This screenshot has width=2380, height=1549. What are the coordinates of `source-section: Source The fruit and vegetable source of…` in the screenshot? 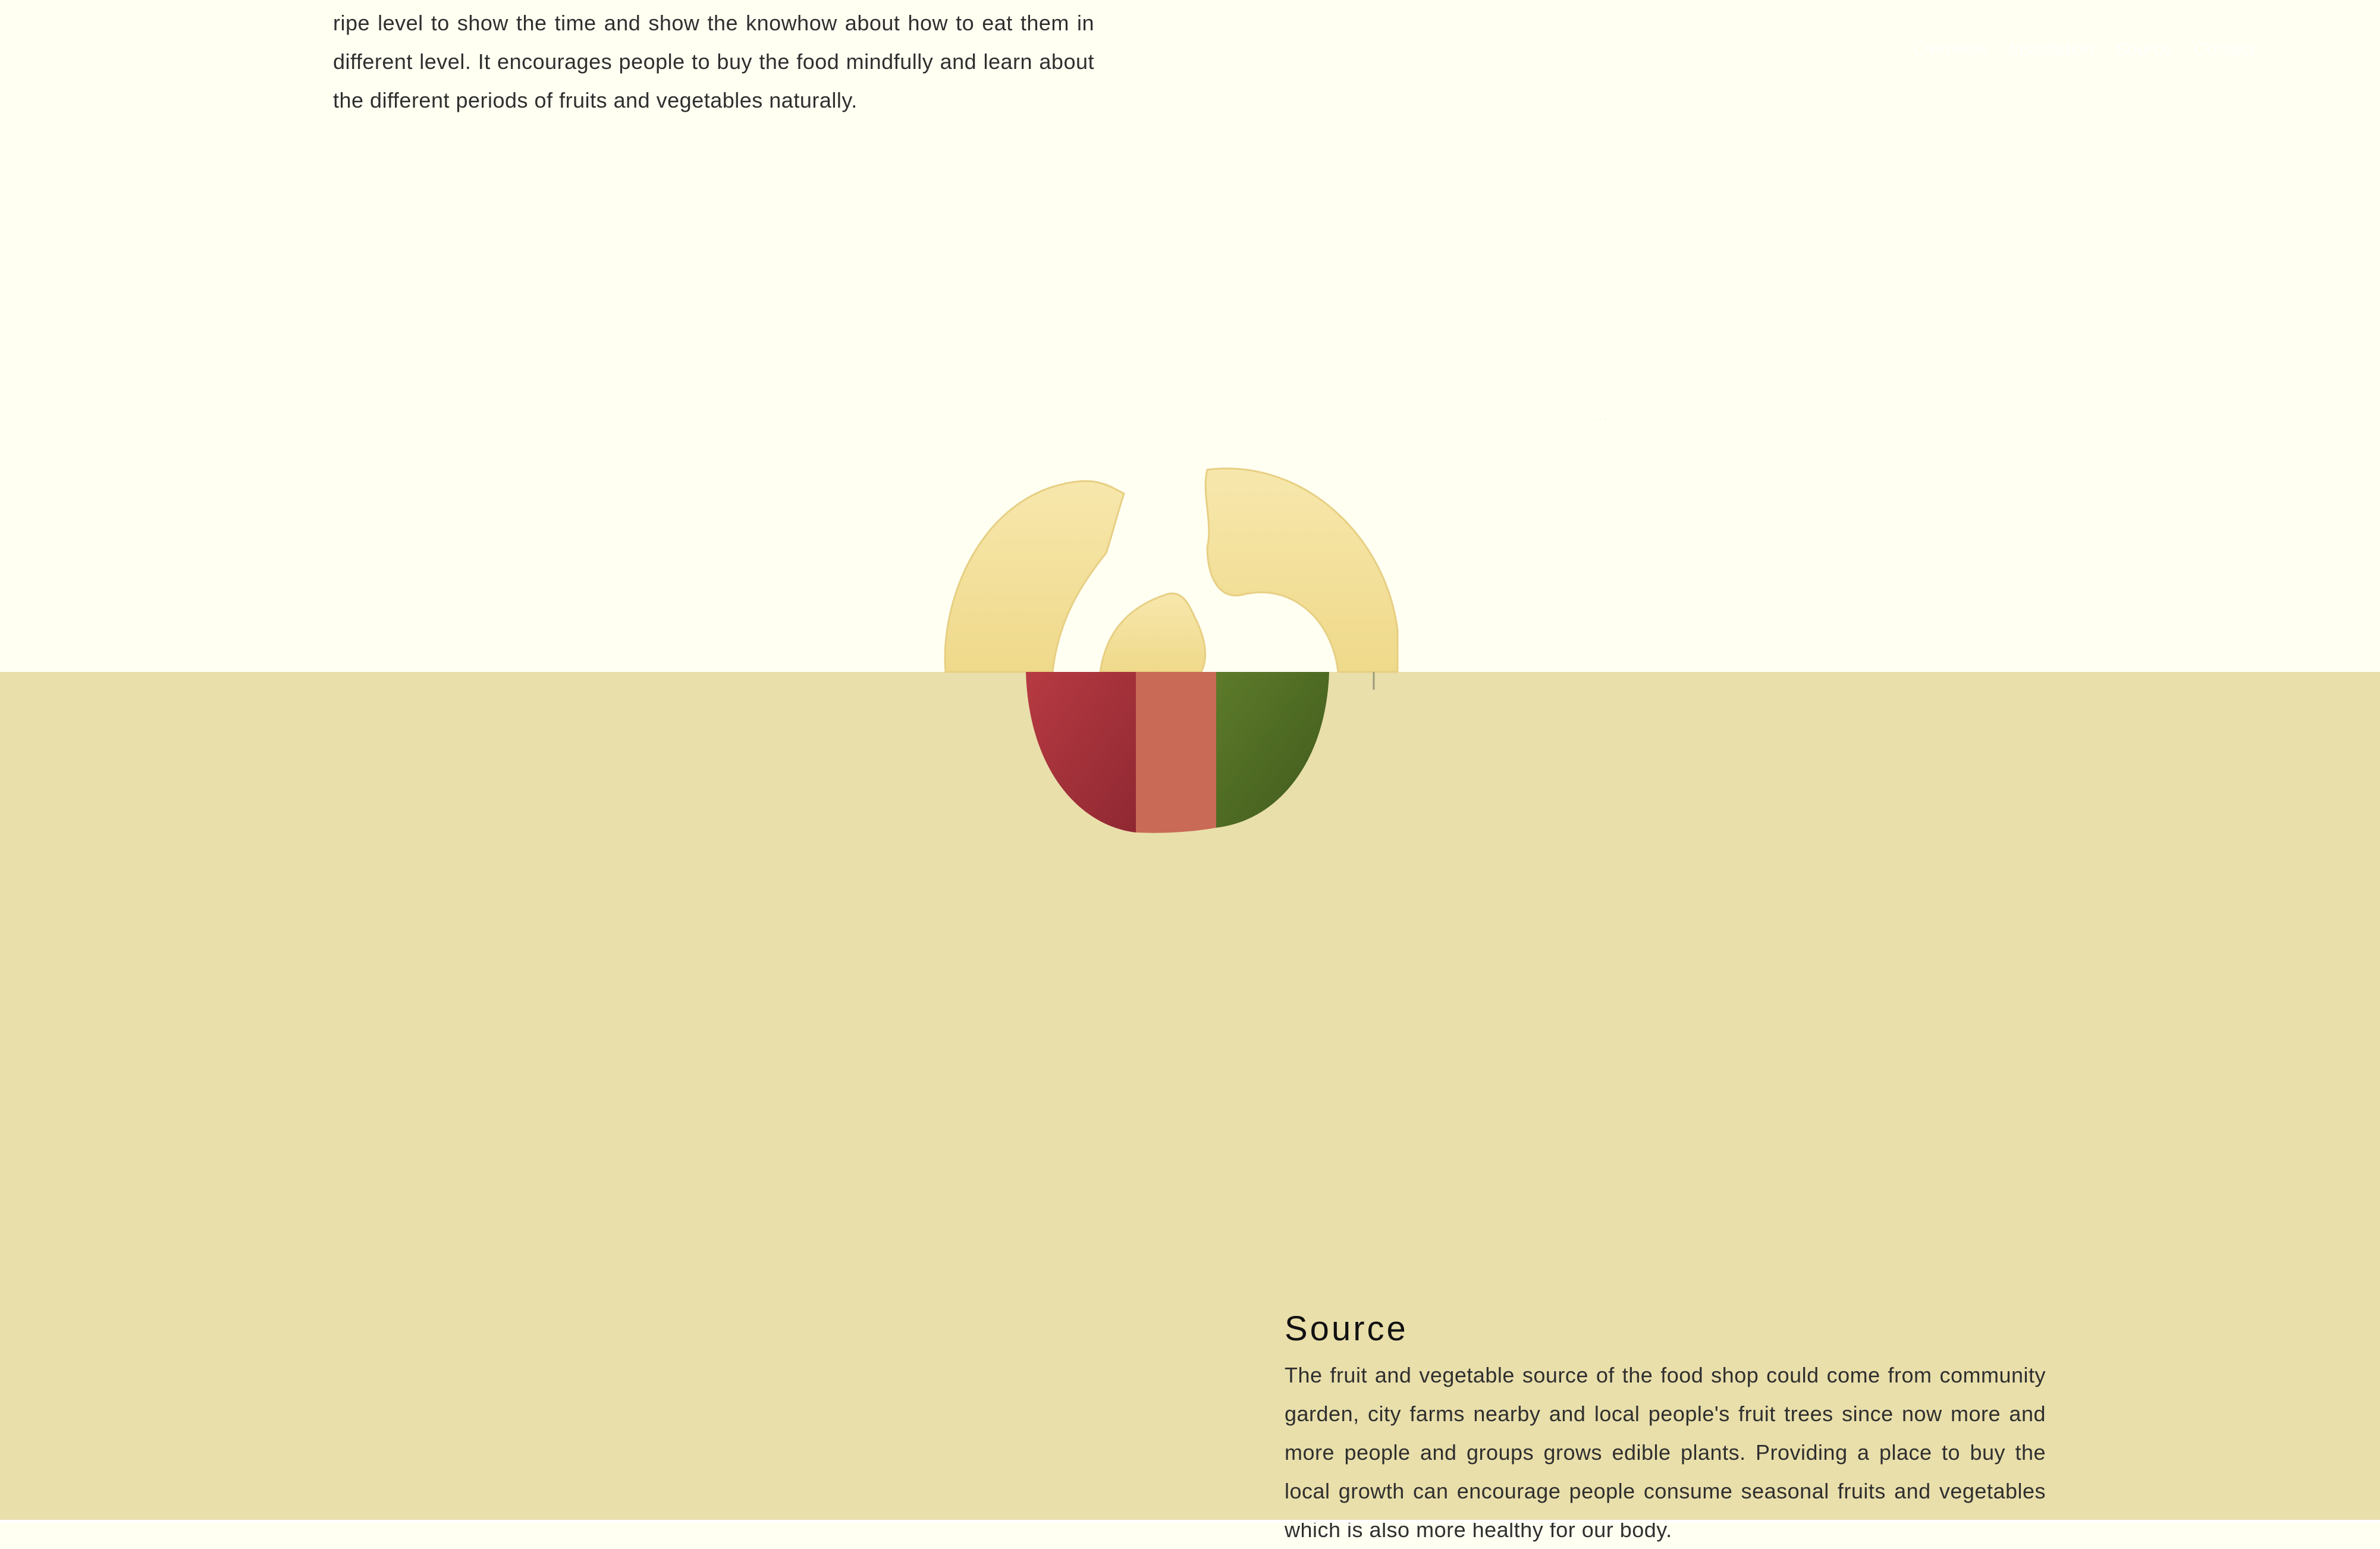 It's located at (1665, 1425).